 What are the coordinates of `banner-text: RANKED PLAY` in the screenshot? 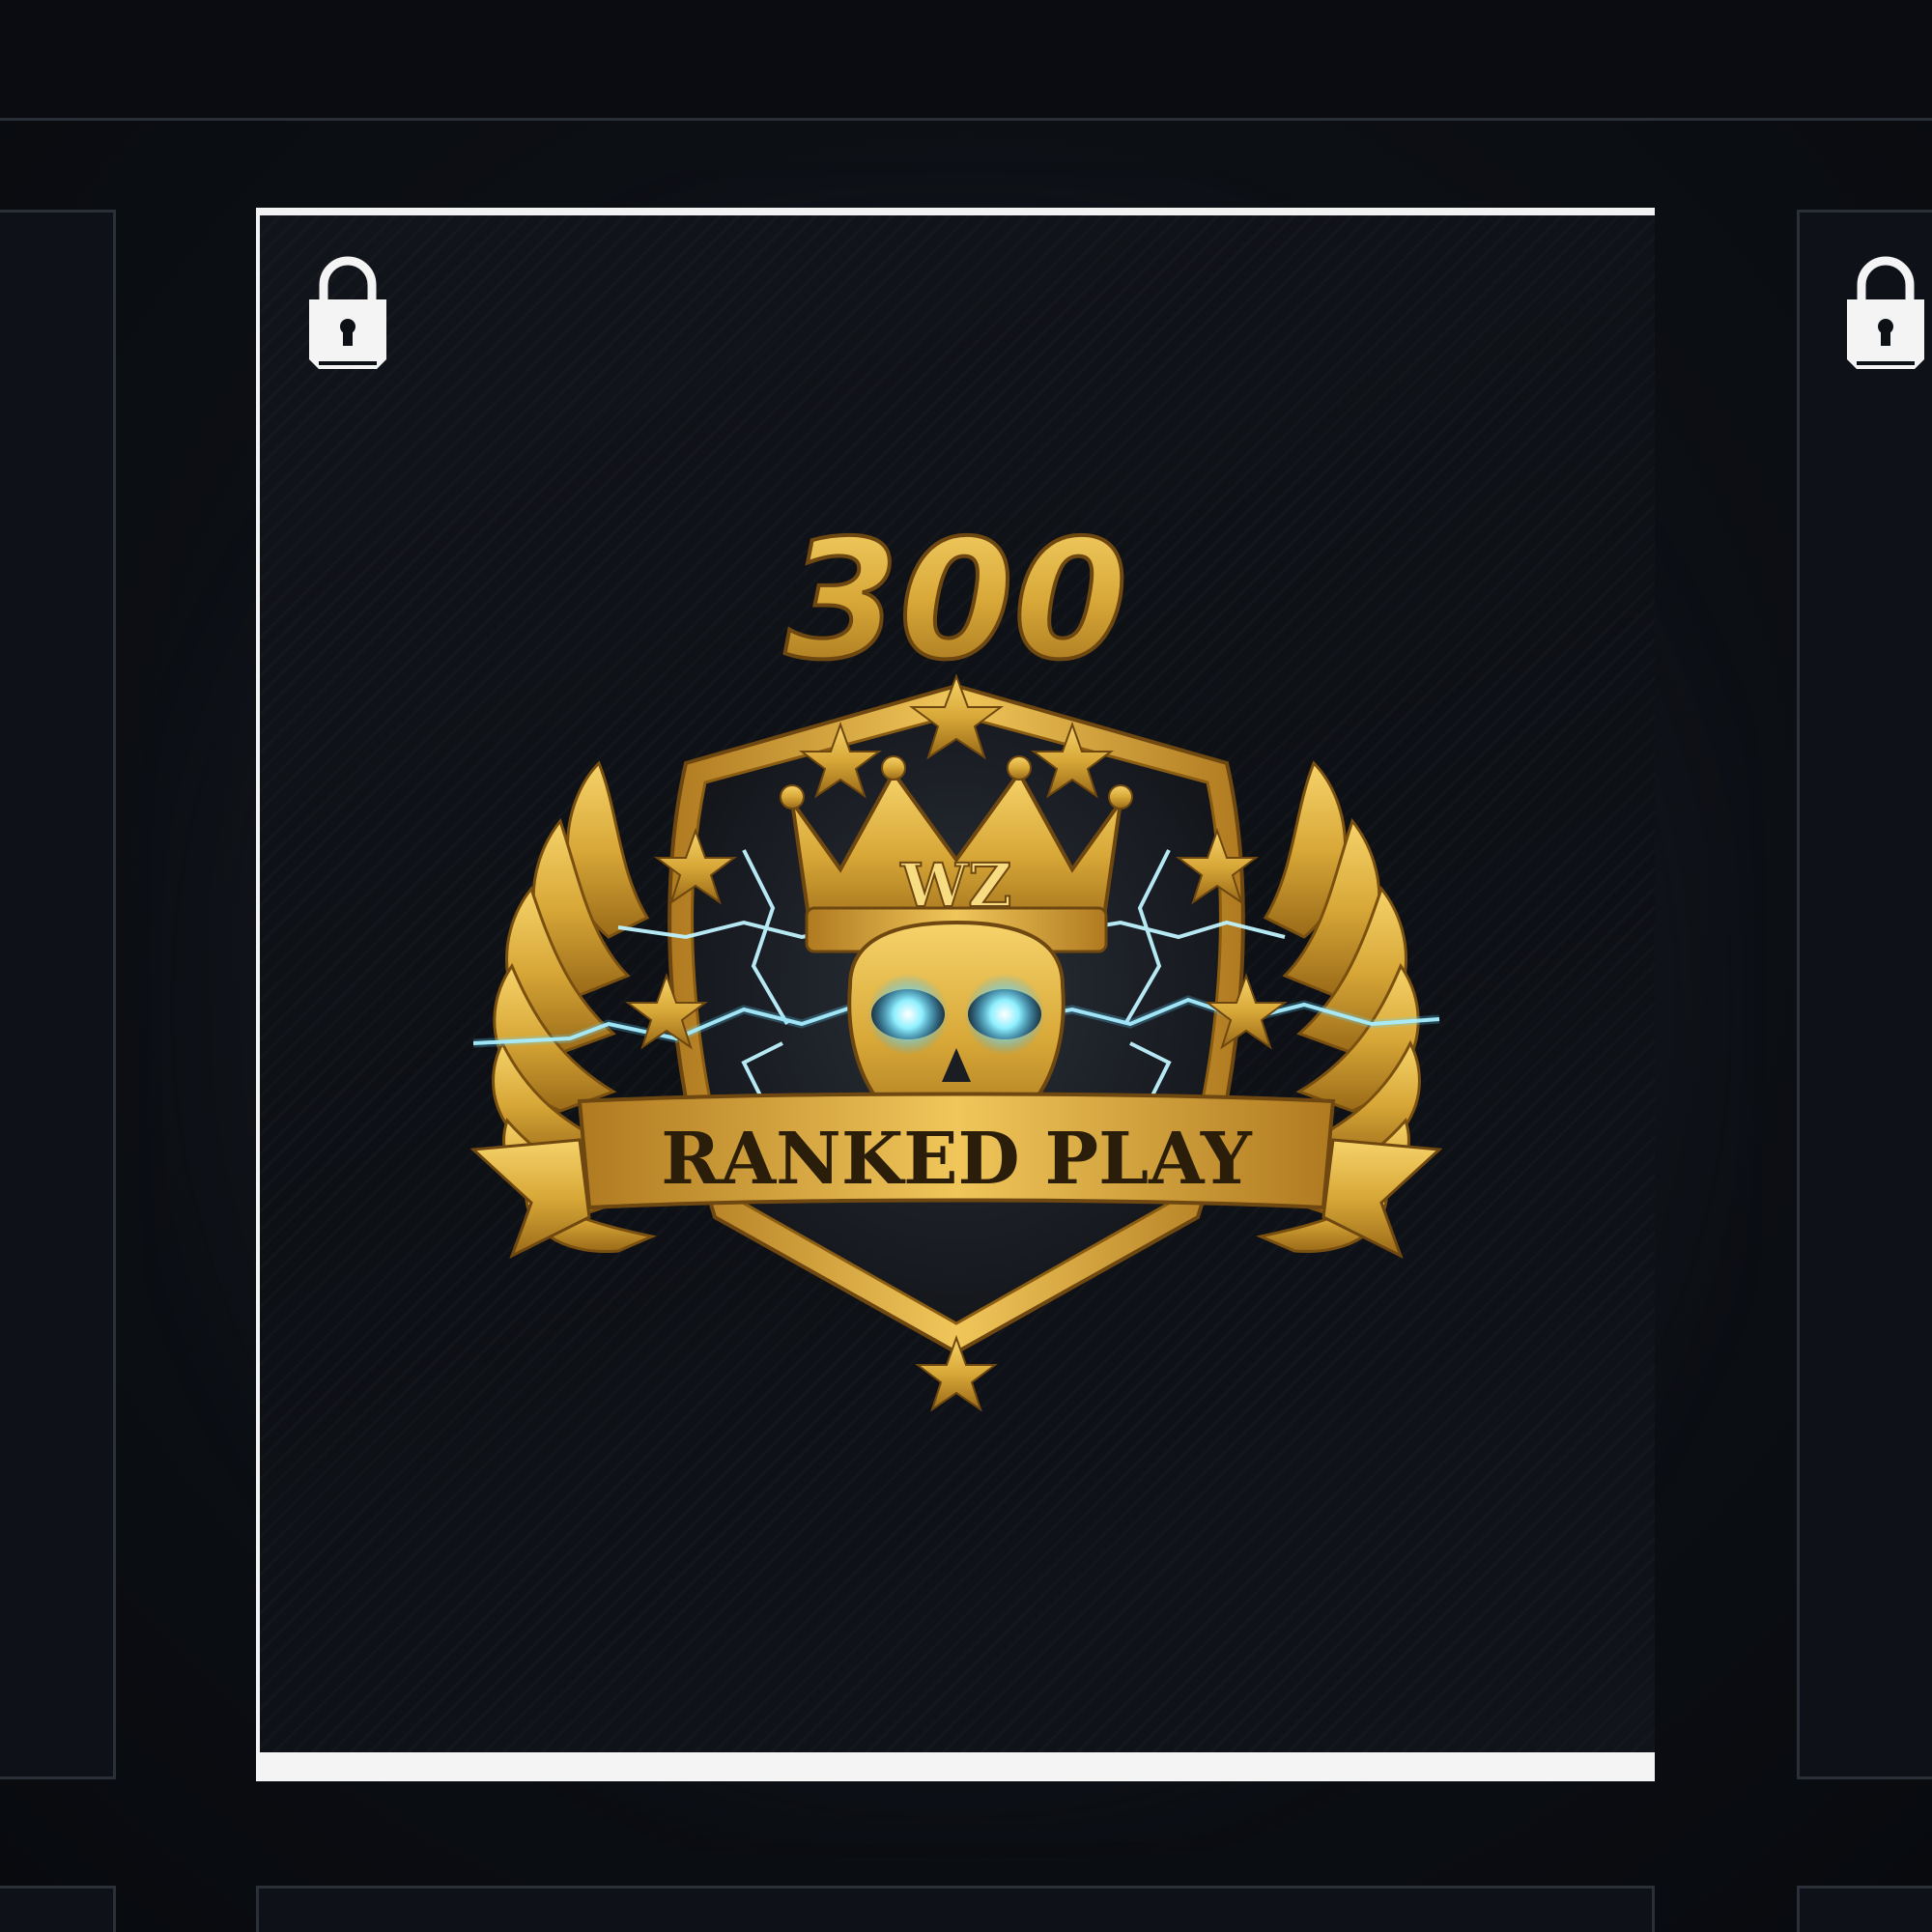 It's located at (957, 1159).